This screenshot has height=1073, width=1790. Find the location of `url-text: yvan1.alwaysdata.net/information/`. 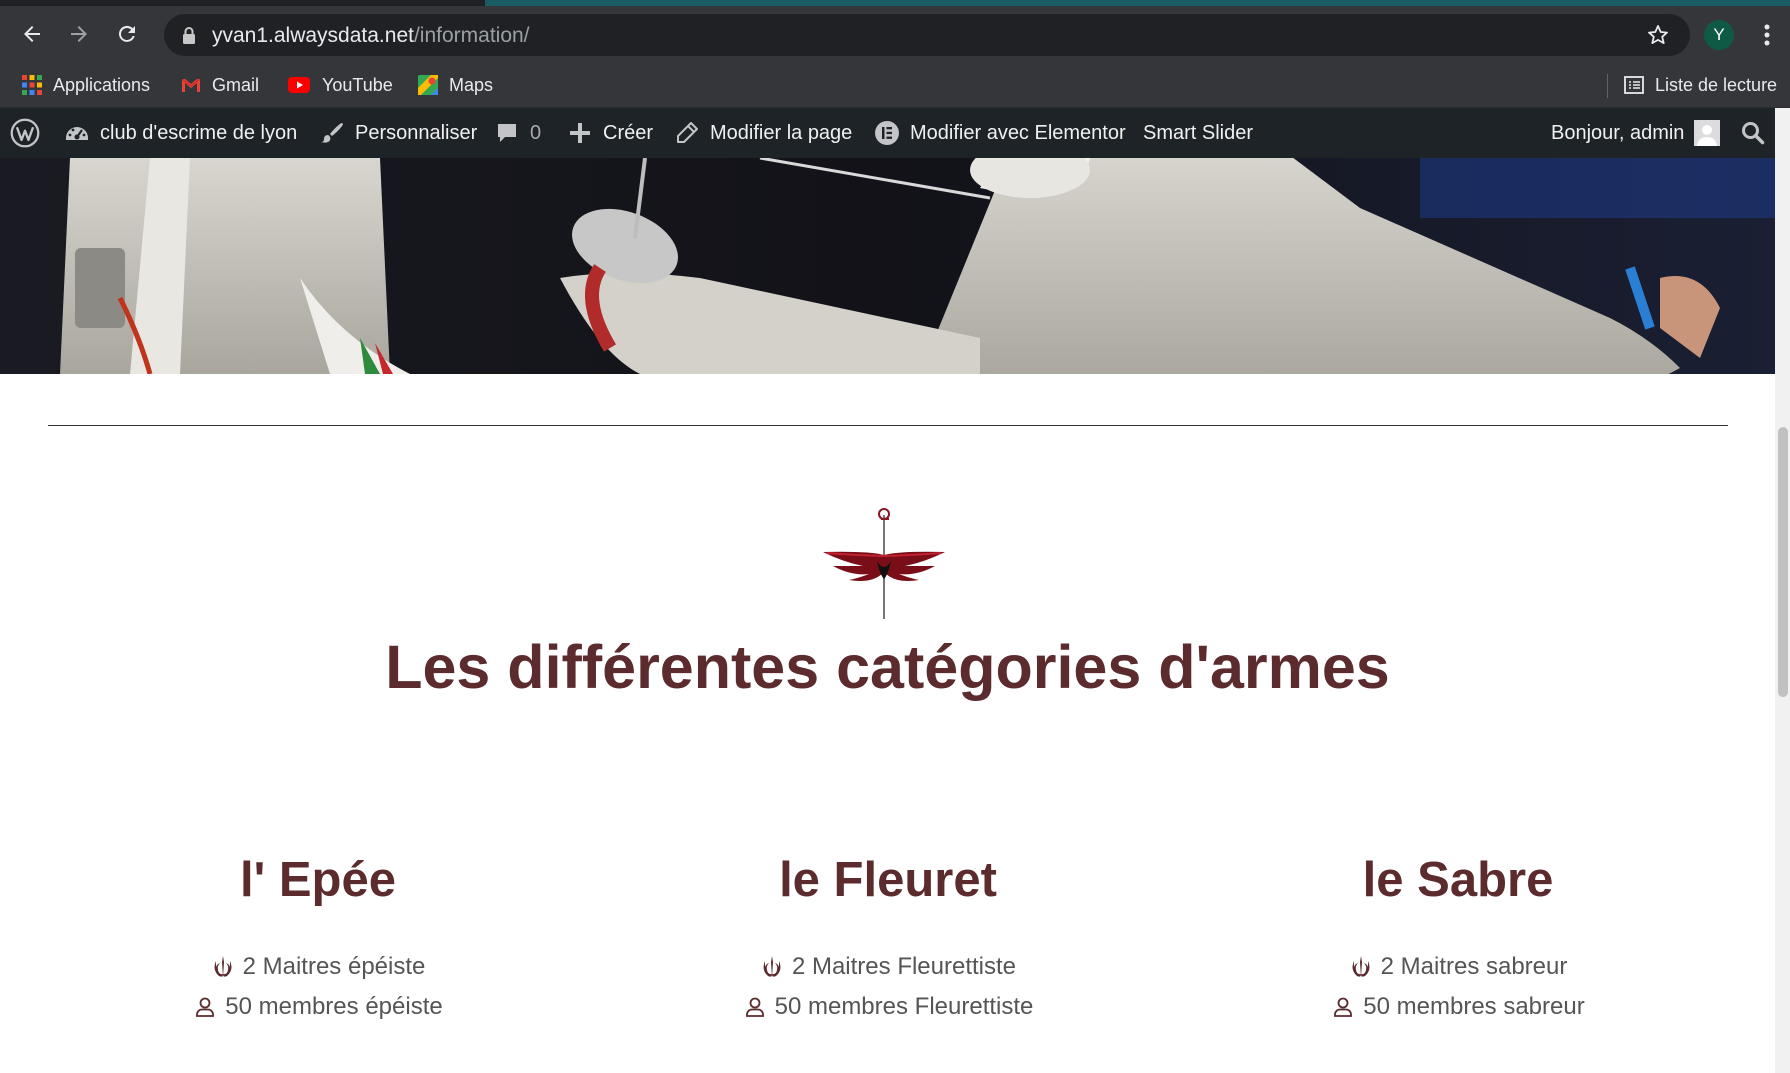

url-text: yvan1.alwaysdata.net/information/ is located at coordinates (371, 35).